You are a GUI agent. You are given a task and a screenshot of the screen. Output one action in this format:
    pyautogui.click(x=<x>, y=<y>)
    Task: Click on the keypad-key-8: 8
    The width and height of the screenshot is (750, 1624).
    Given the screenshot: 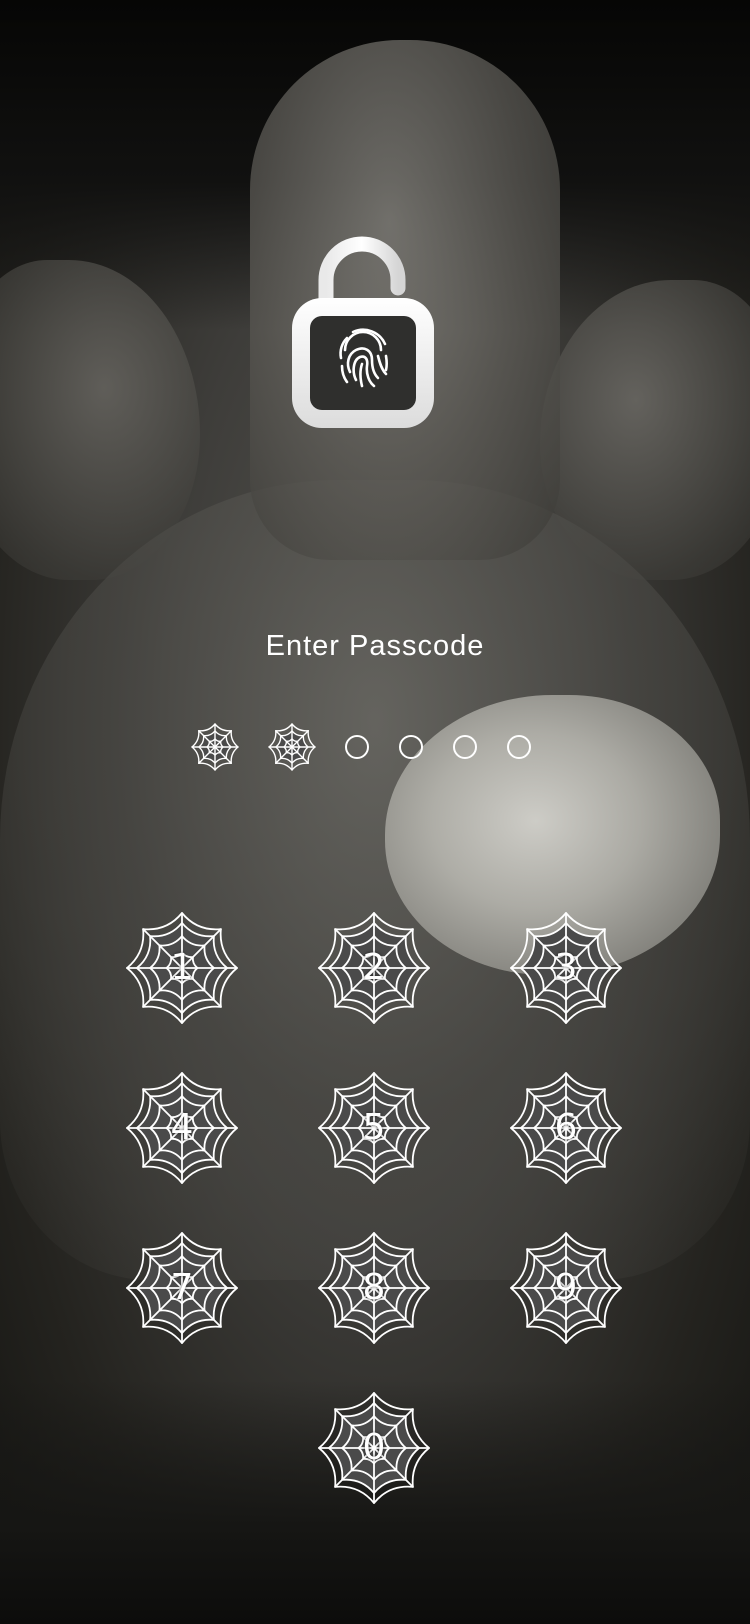 What is the action you would take?
    pyautogui.click(x=374, y=1288)
    